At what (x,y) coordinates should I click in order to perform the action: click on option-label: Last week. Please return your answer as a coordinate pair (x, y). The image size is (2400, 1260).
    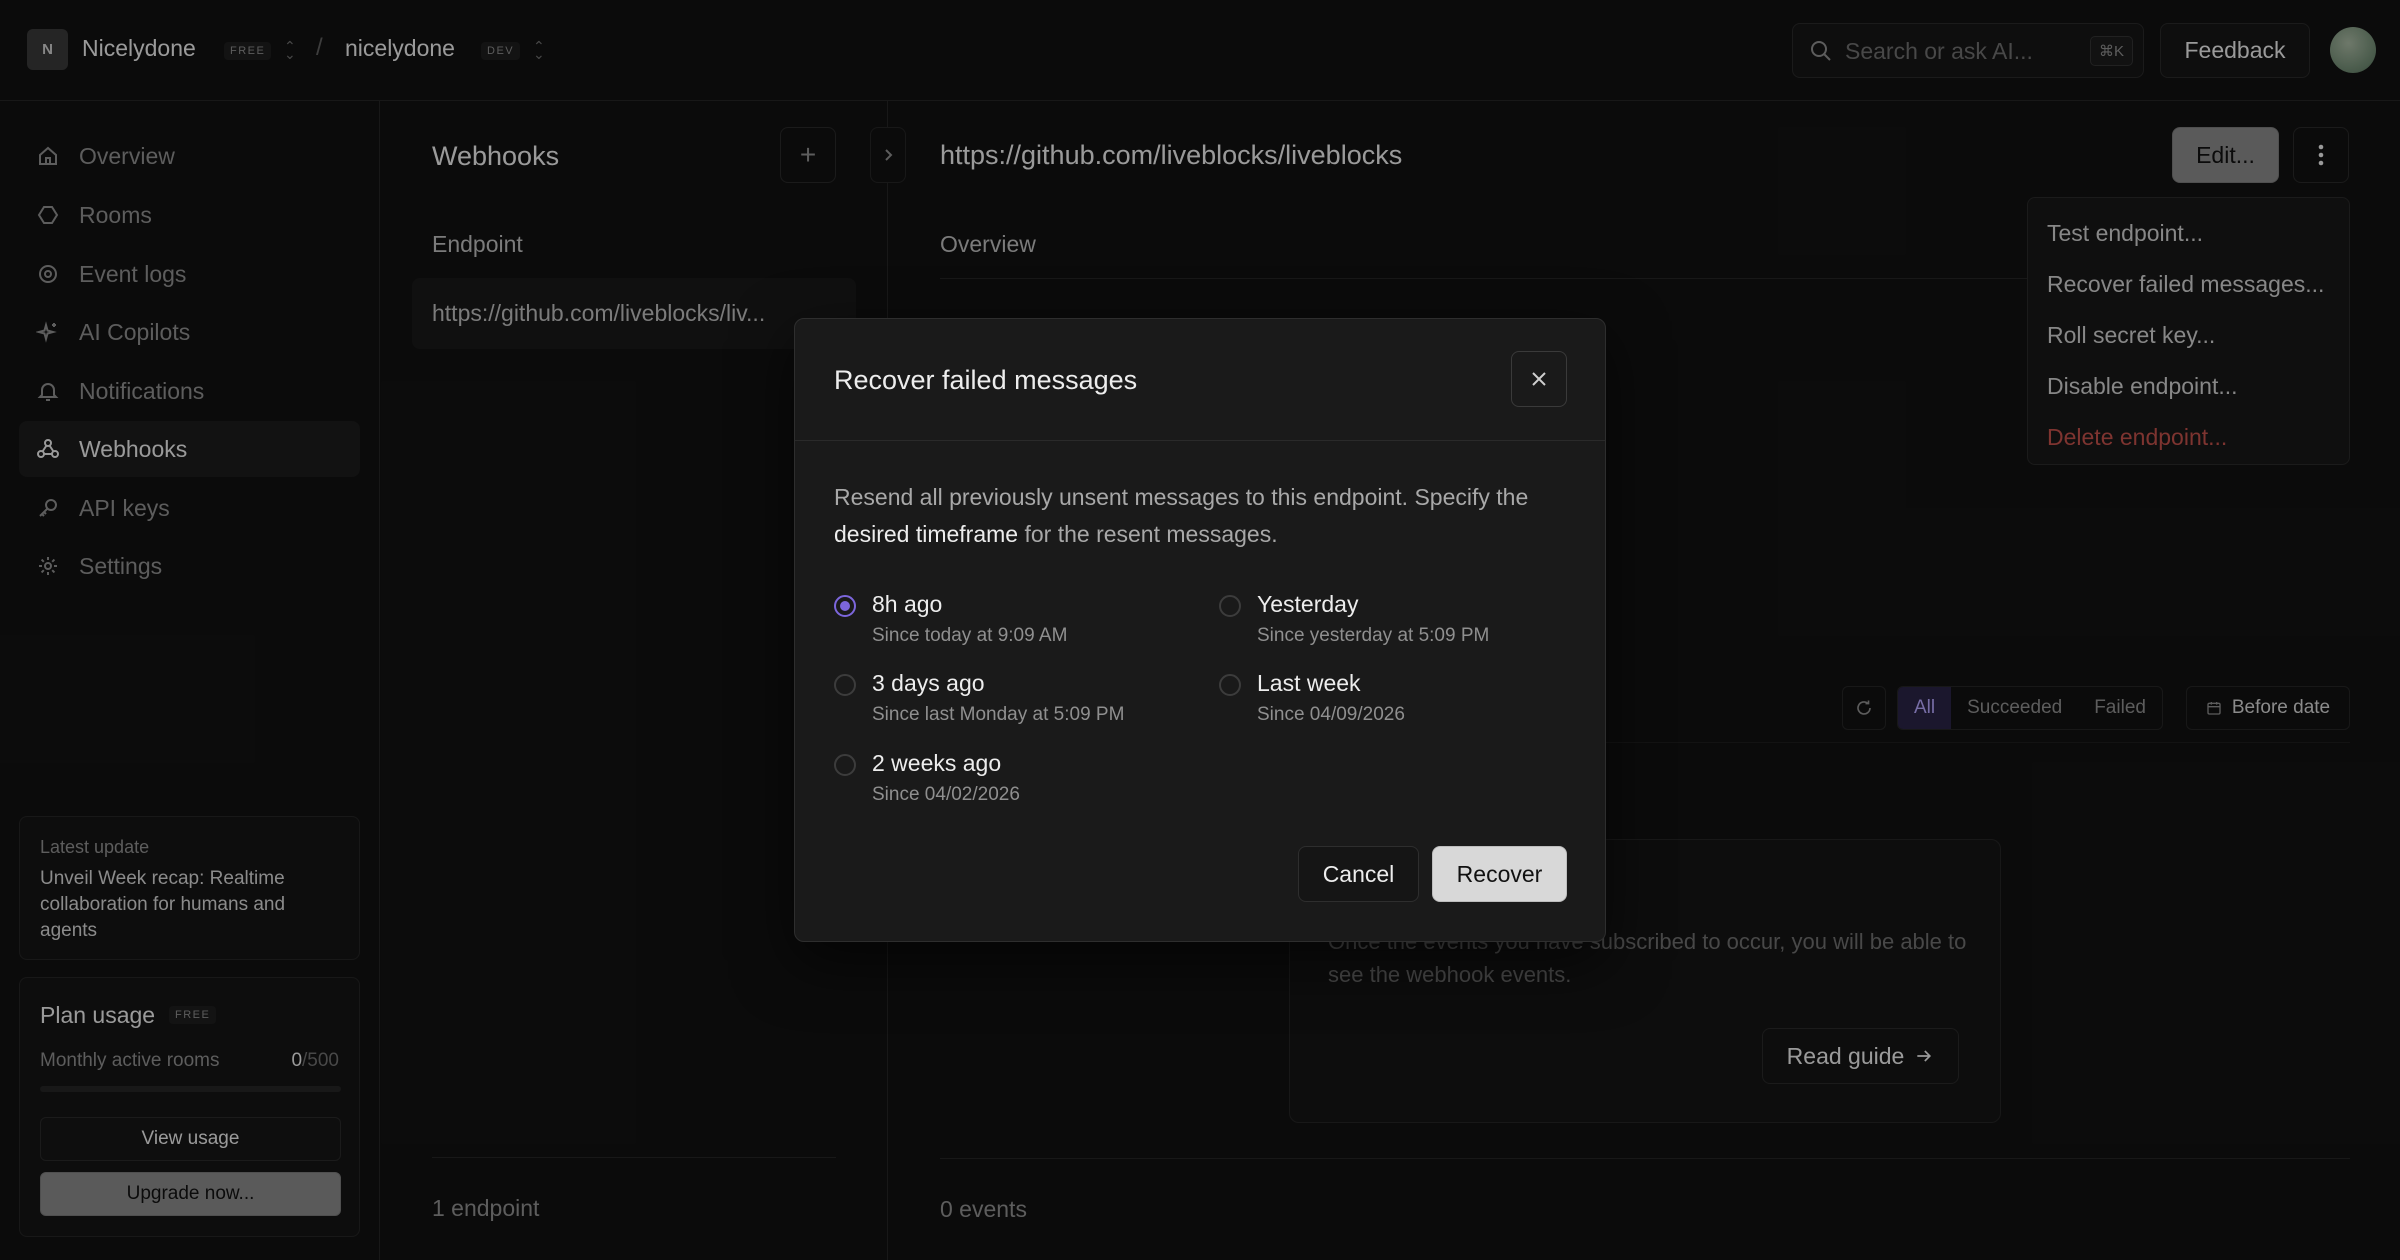
    Looking at the image, I should click on (1309, 683).